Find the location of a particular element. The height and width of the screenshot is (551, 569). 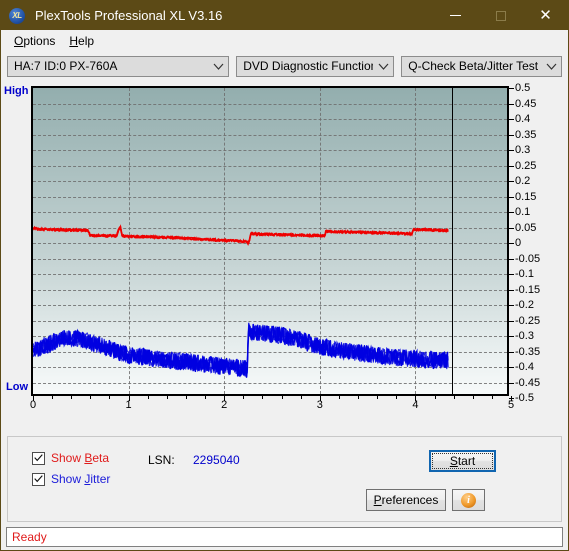

preferences-button: Preferences is located at coordinates (406, 500).